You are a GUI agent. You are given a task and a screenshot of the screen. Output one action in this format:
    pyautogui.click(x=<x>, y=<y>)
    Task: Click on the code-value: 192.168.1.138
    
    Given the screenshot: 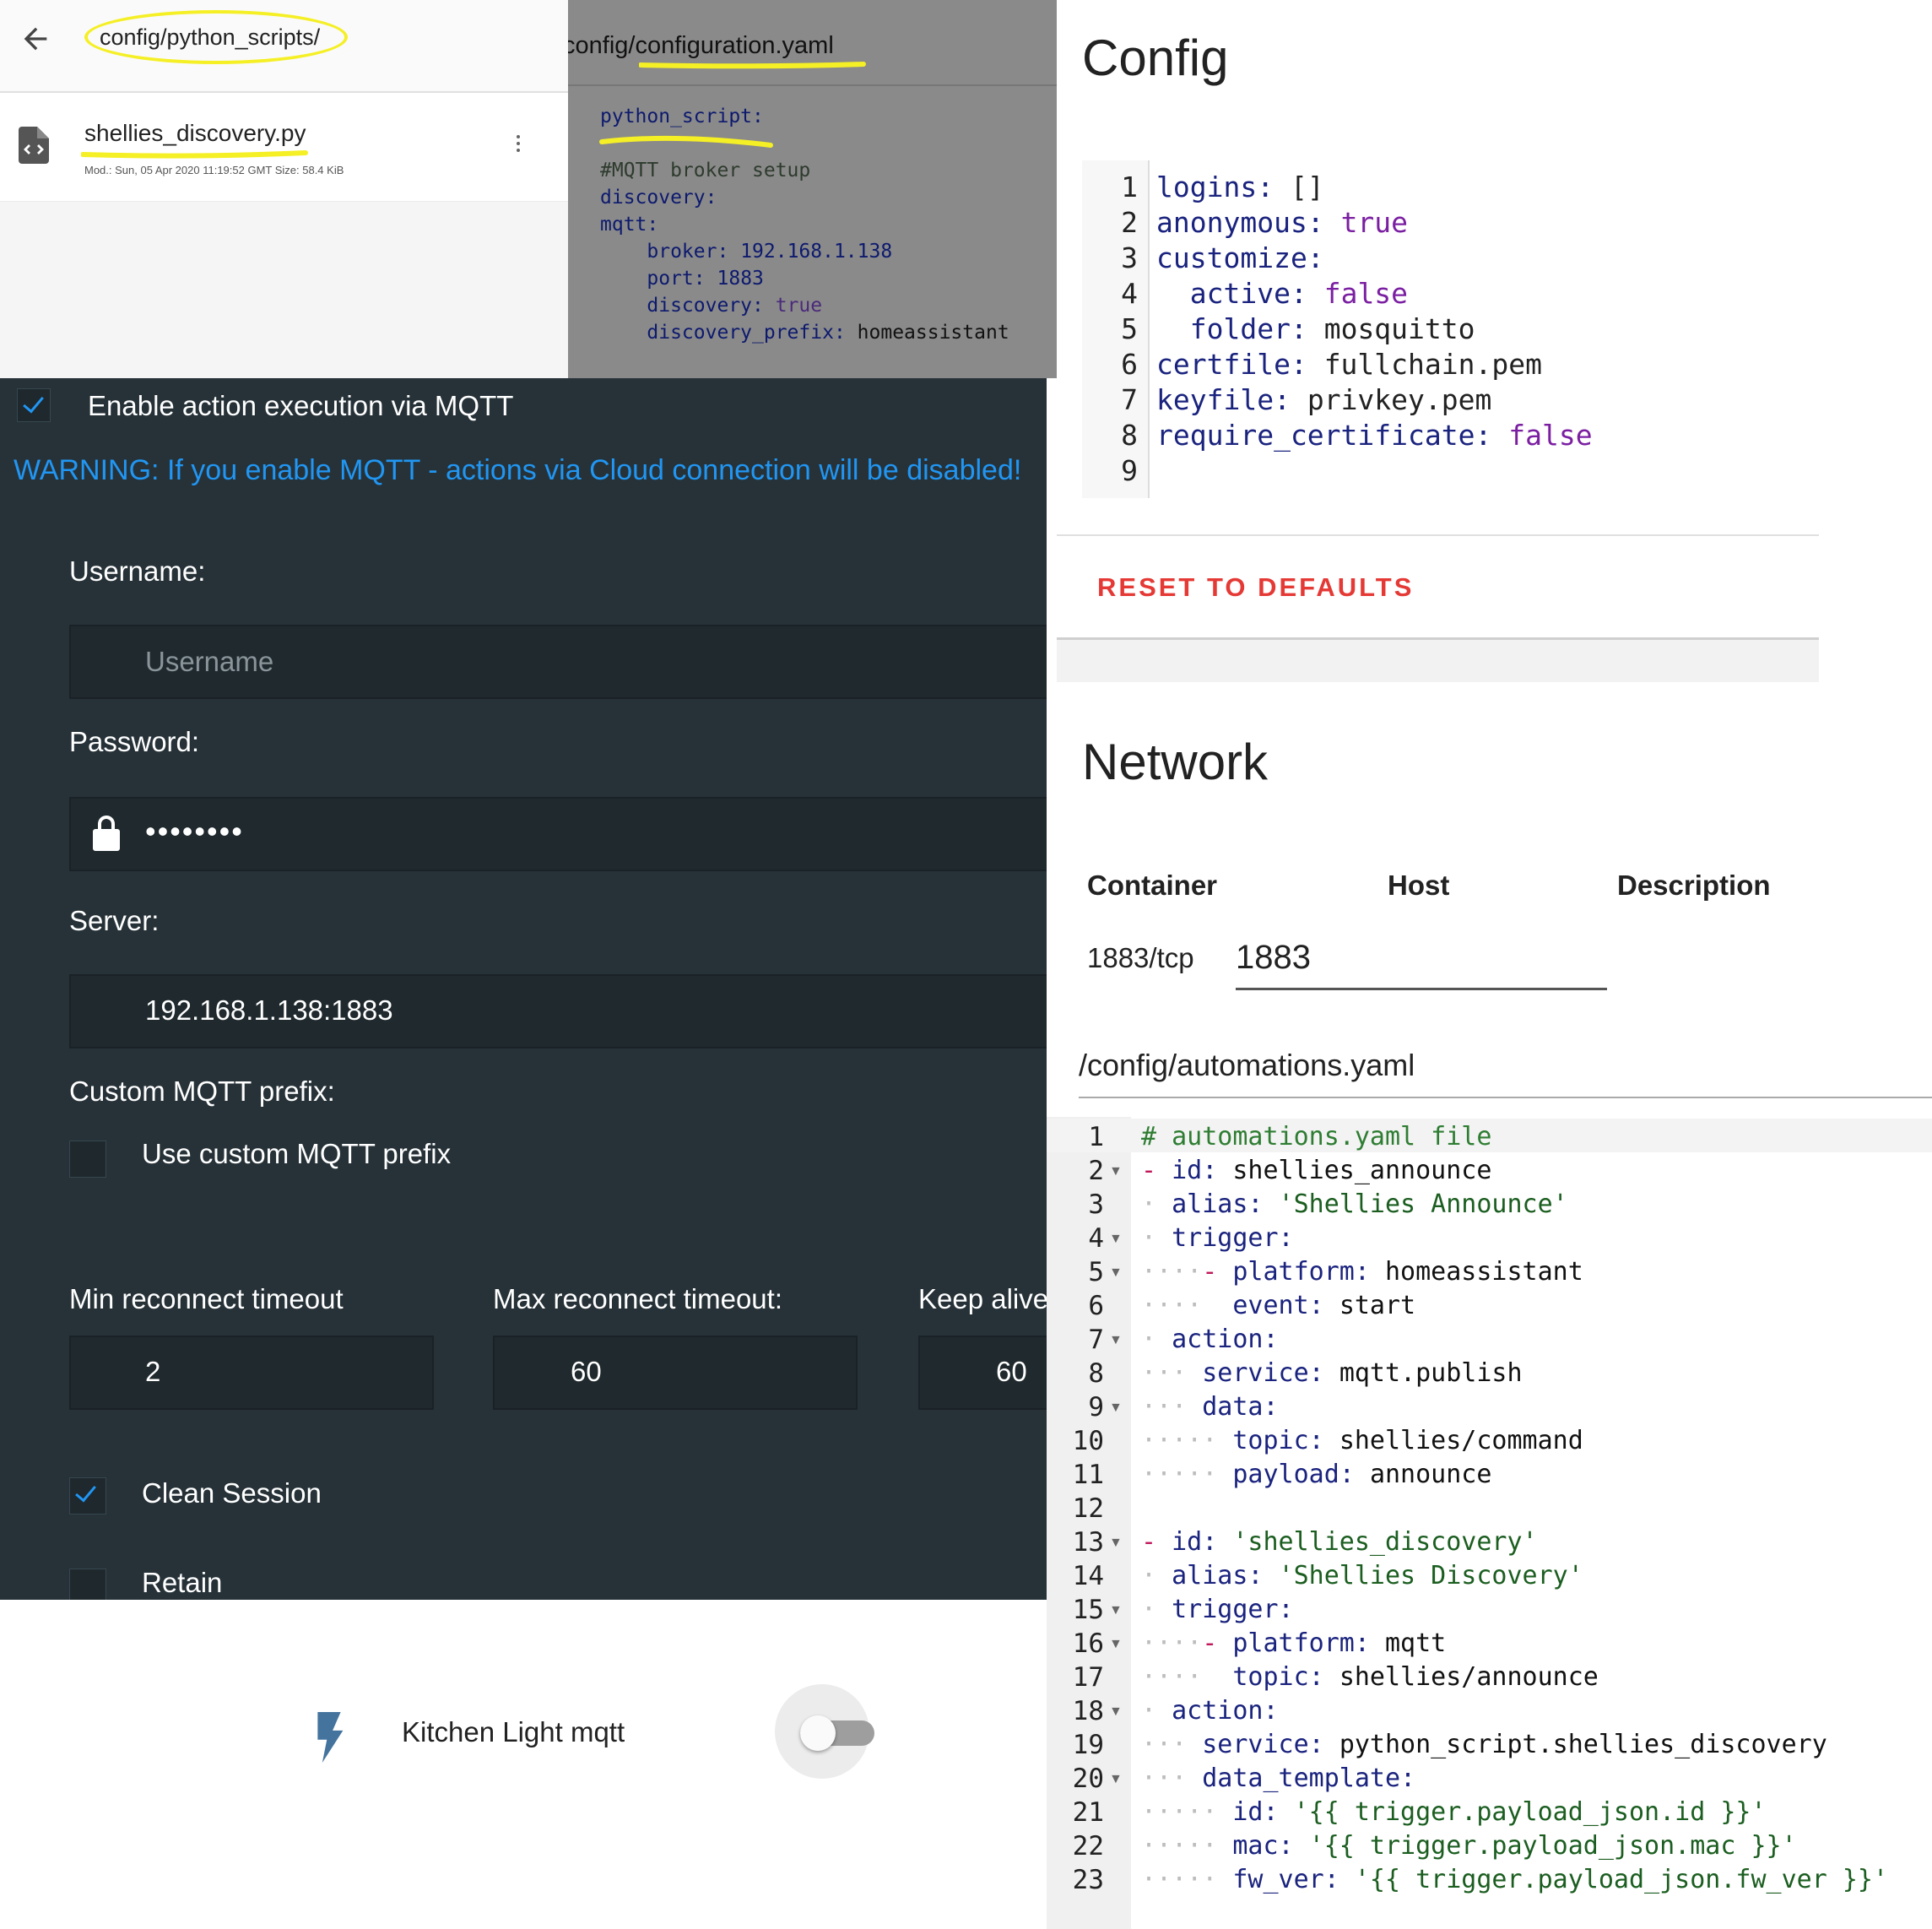 What is the action you would take?
    pyautogui.click(x=816, y=252)
    